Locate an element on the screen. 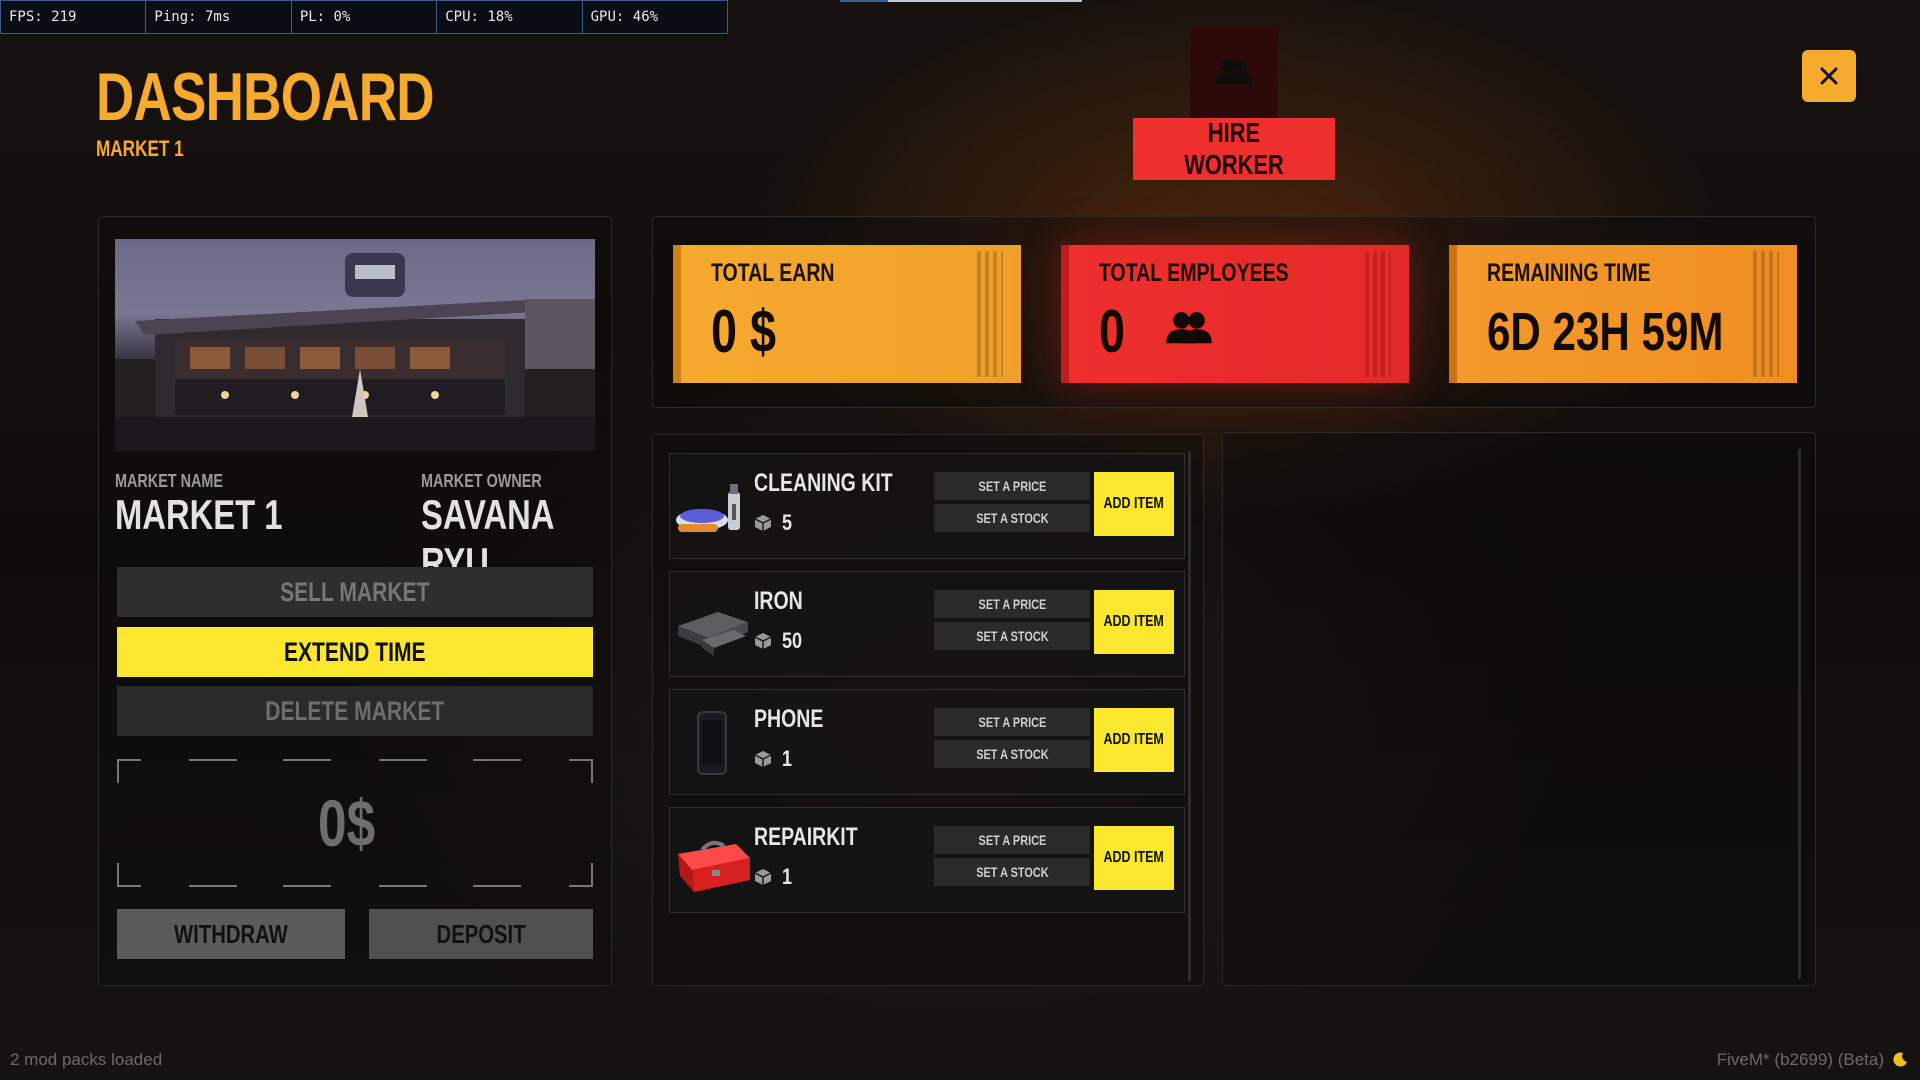  remaining-time-label: REMAINING TIME is located at coordinates (1569, 273).